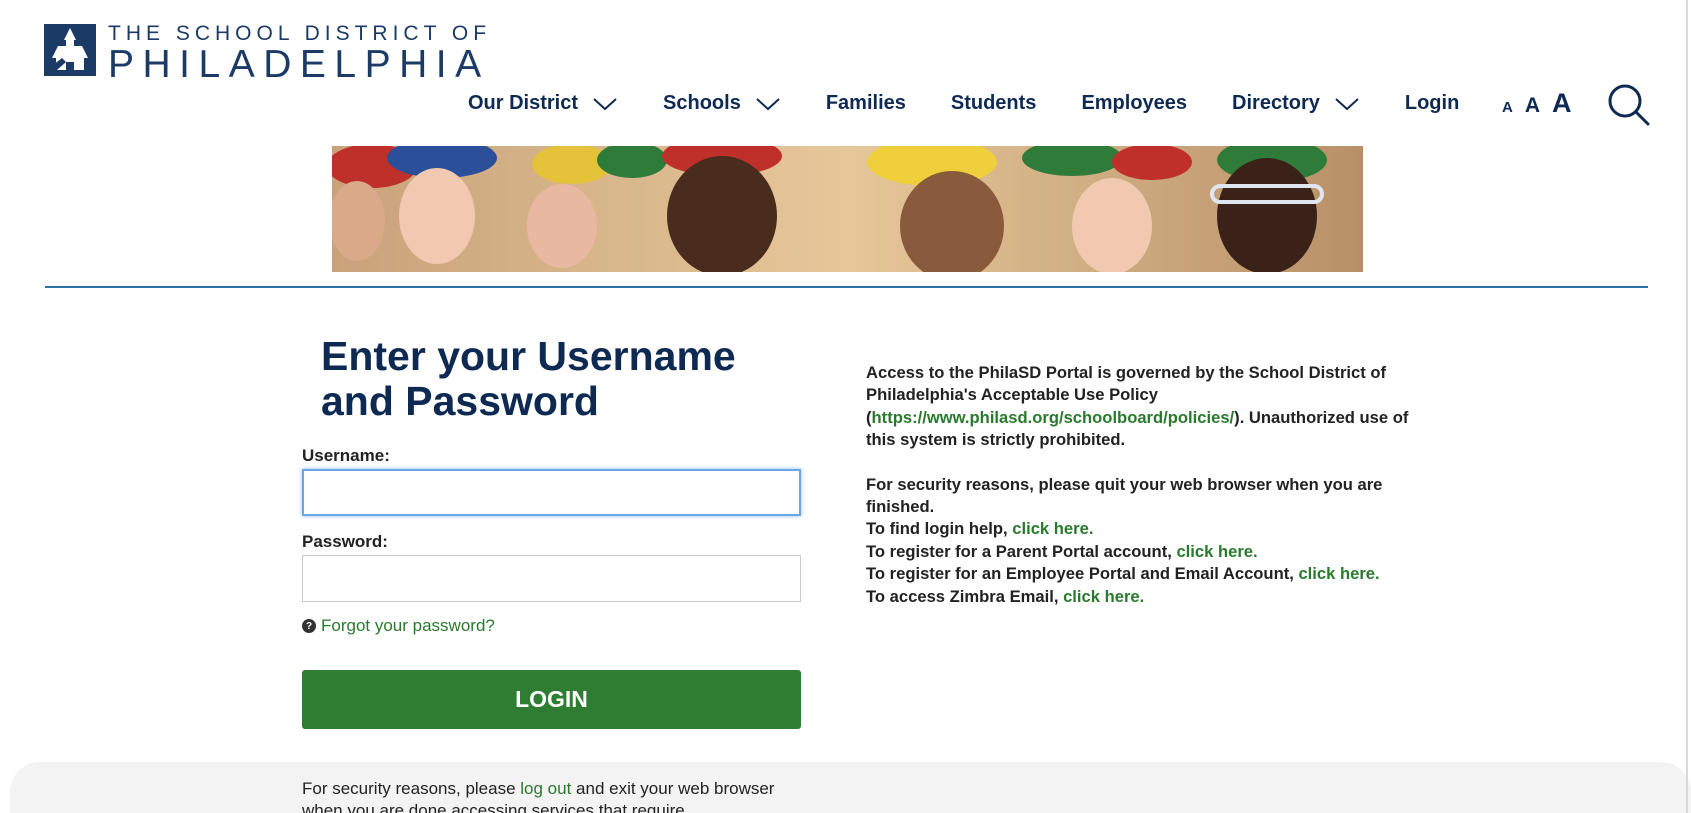 This screenshot has height=813, width=1691. What do you see at coordinates (551, 578) in the screenshot?
I see `password-field` at bounding box center [551, 578].